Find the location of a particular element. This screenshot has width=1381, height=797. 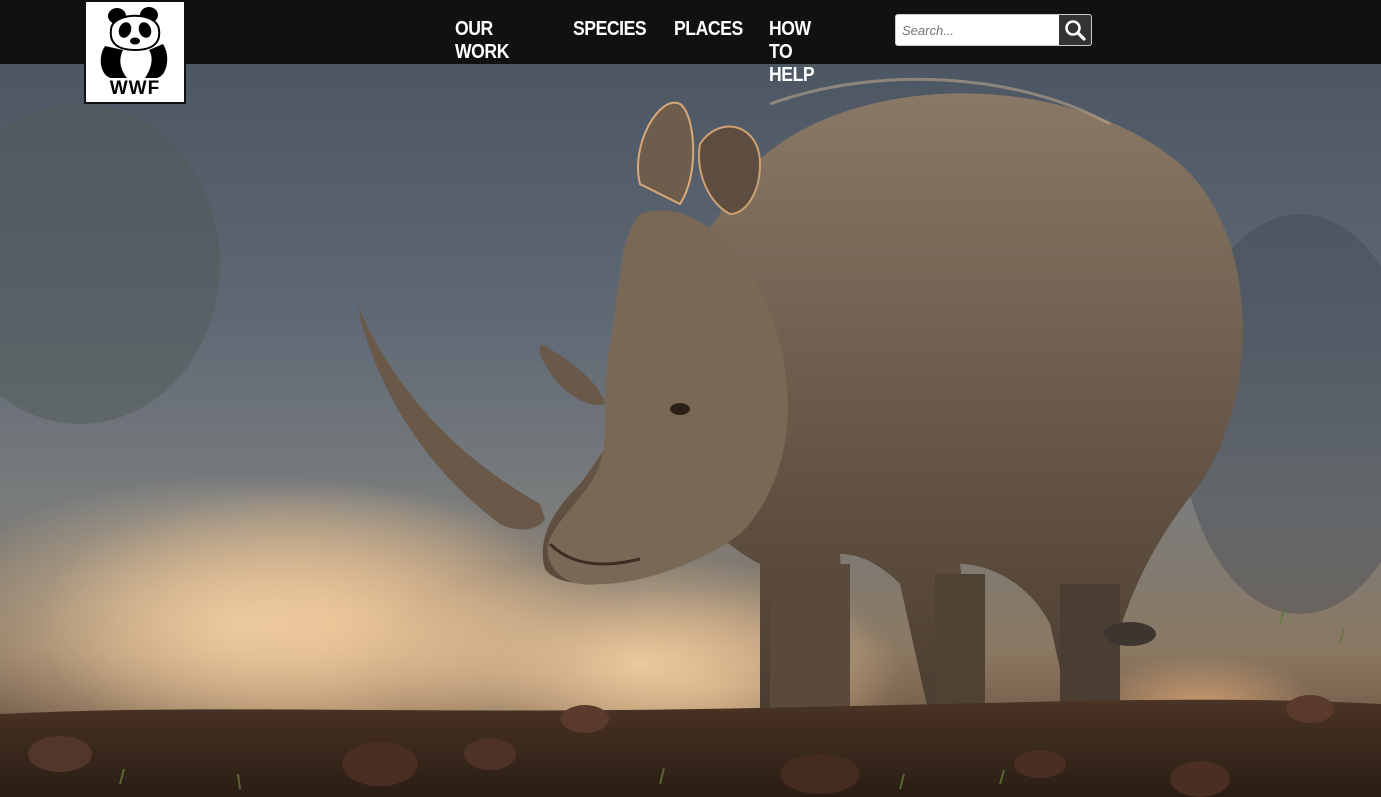

wwf-logo: WWF is located at coordinates (135, 52).